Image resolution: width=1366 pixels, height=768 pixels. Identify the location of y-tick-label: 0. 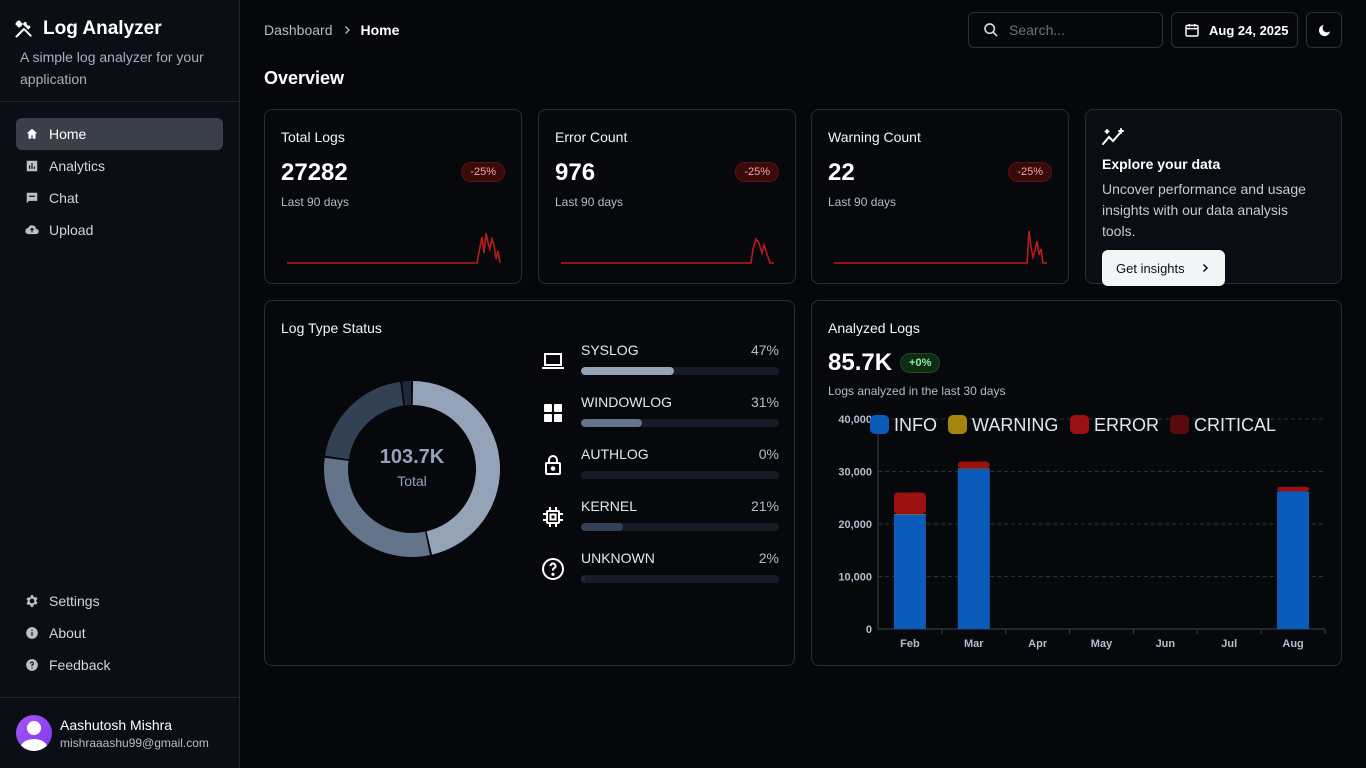
(869, 630).